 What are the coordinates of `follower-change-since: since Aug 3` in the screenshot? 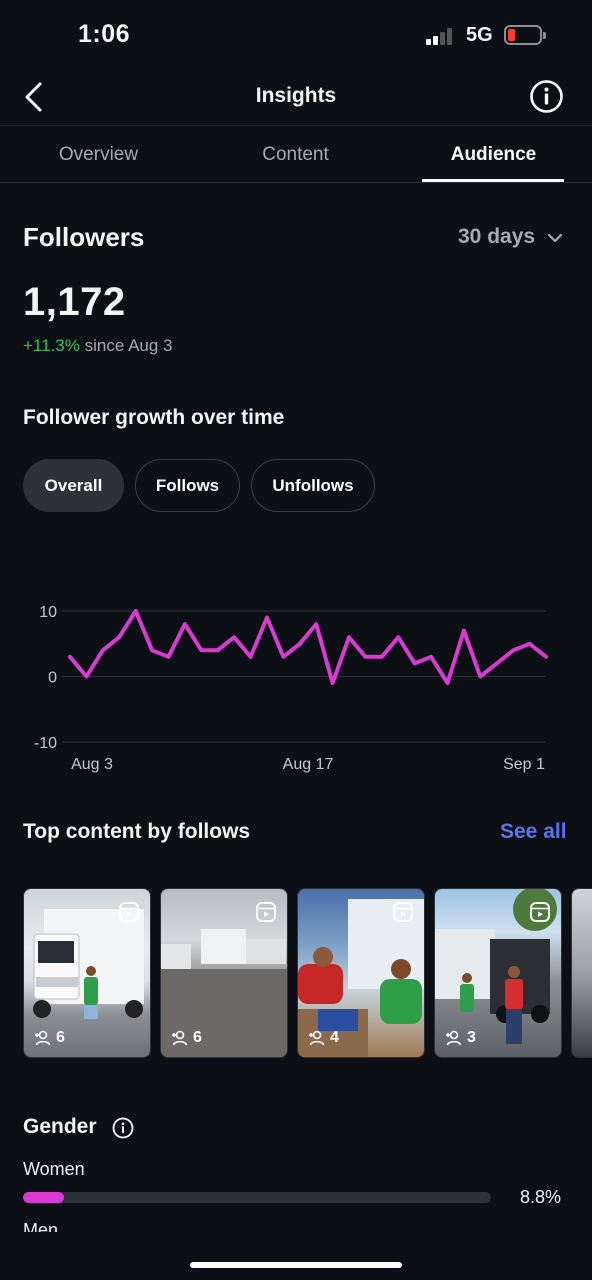 It's located at (128, 345).